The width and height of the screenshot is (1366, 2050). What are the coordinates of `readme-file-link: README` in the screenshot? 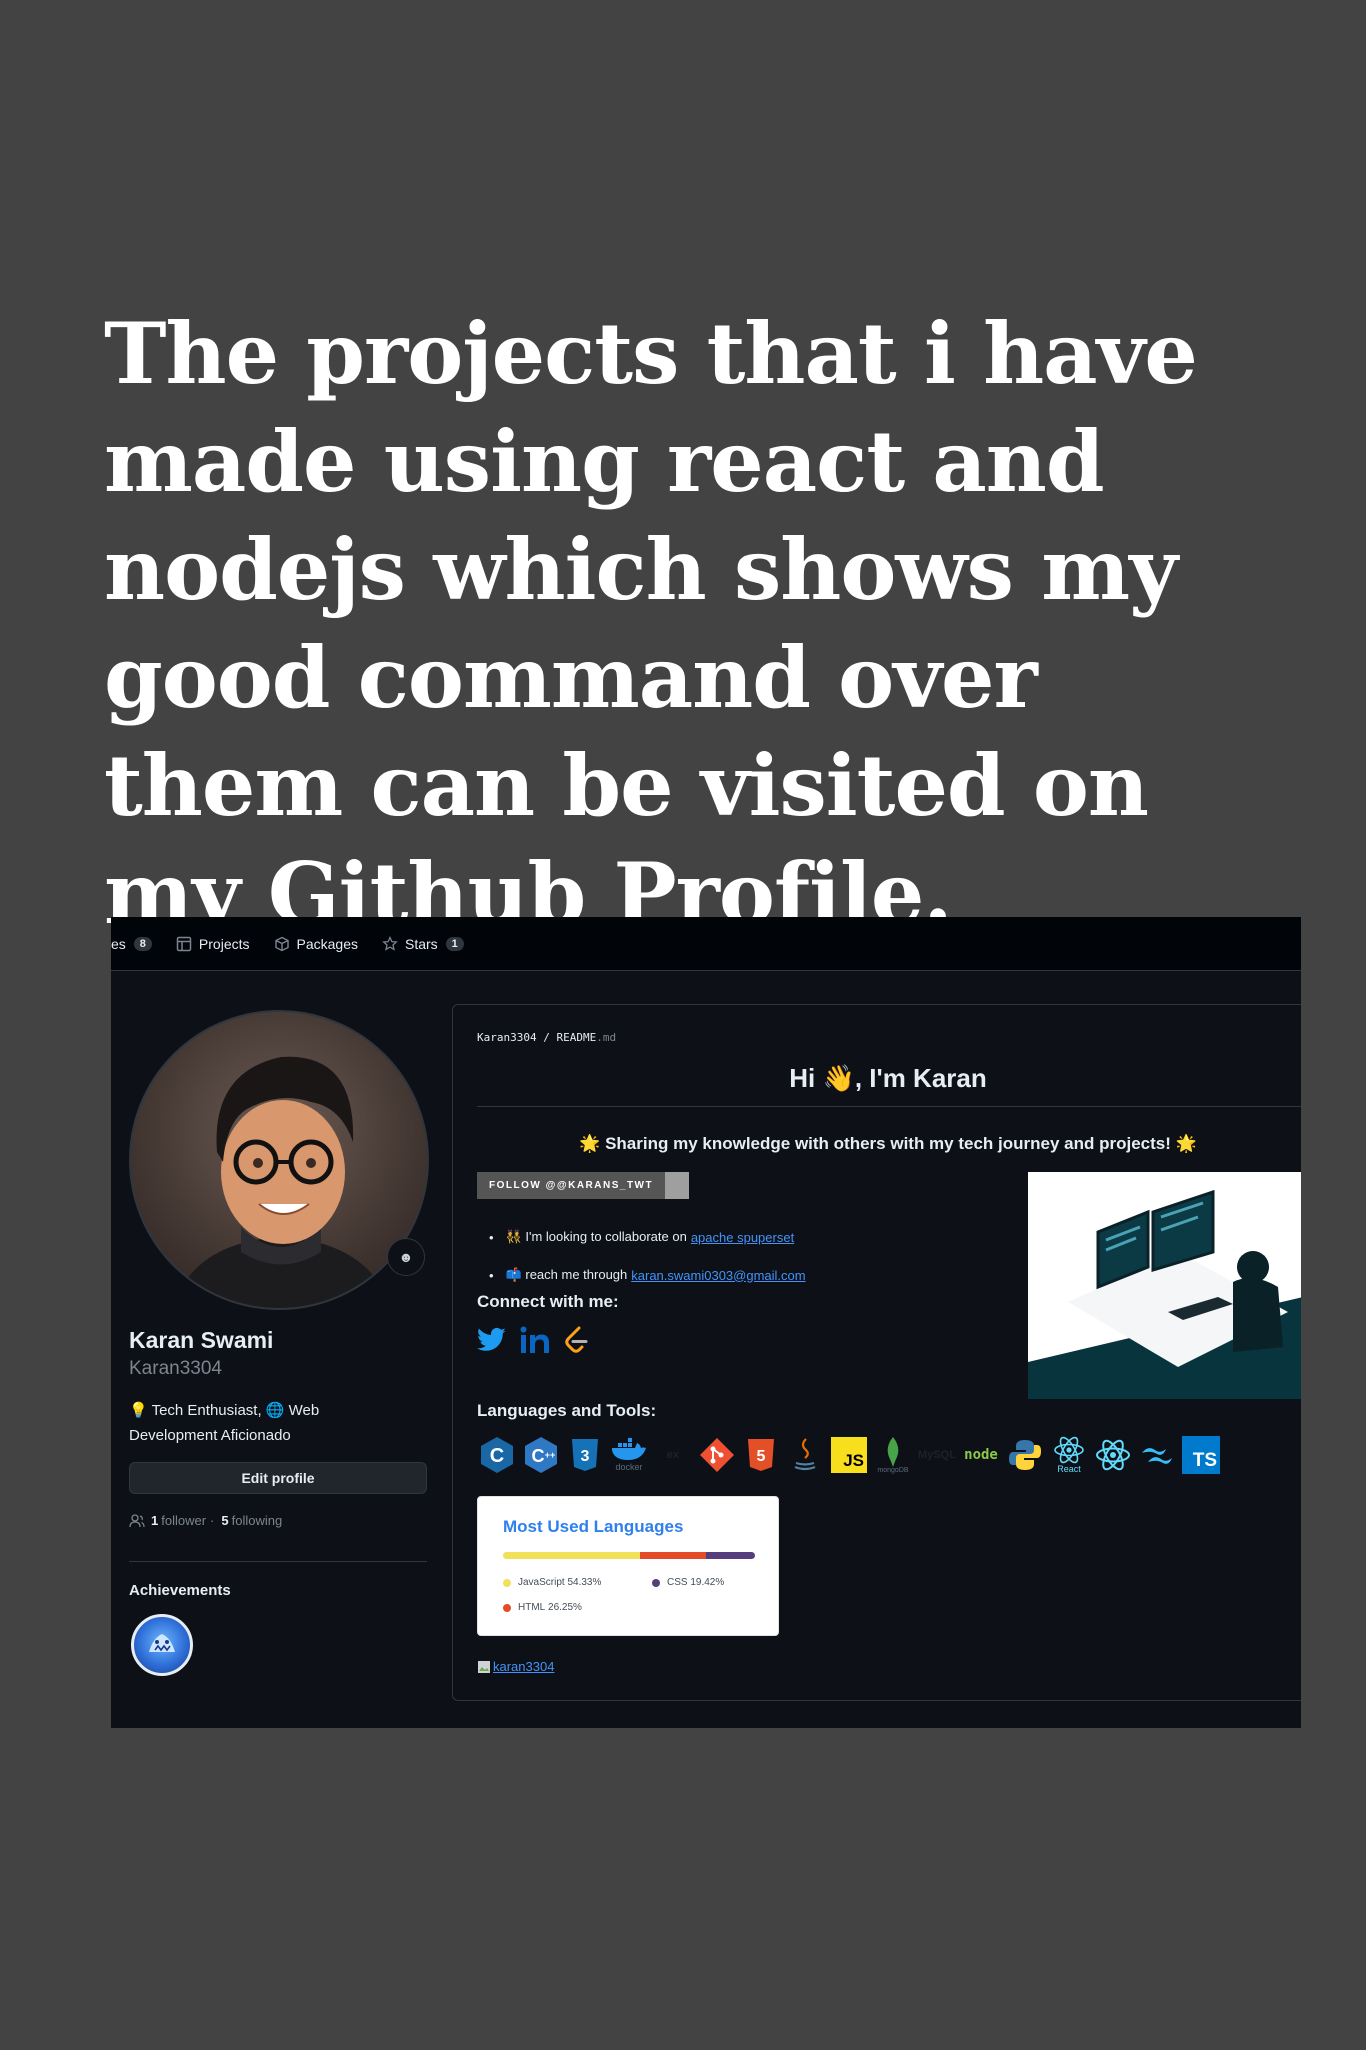 It's located at (576, 1037).